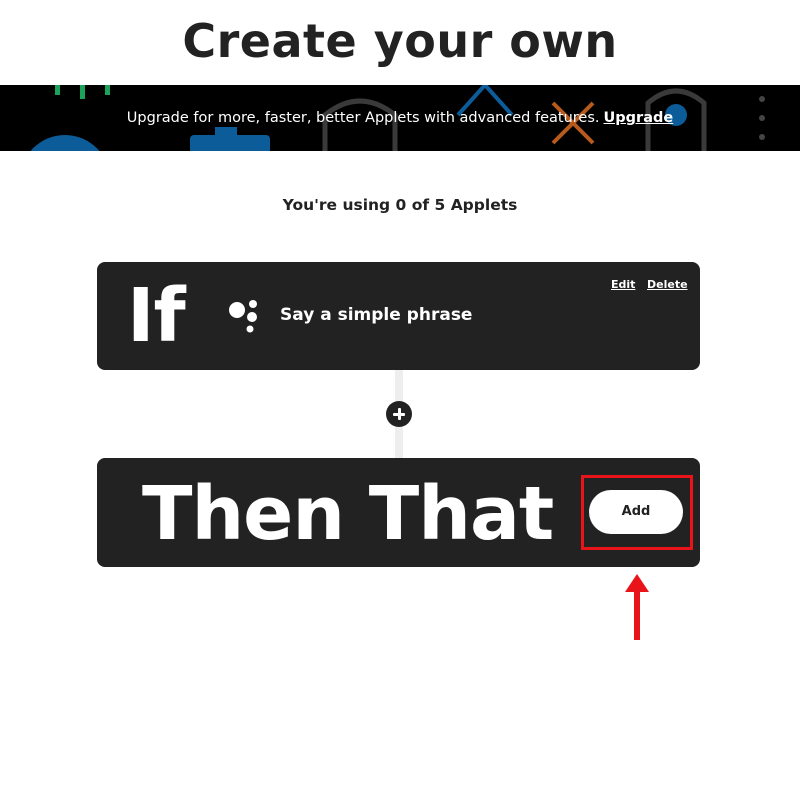 Image resolution: width=800 pixels, height=800 pixels. Describe the element at coordinates (400, 205) in the screenshot. I see `applet-usage-text: You're using 0 of 5 Applets` at that location.